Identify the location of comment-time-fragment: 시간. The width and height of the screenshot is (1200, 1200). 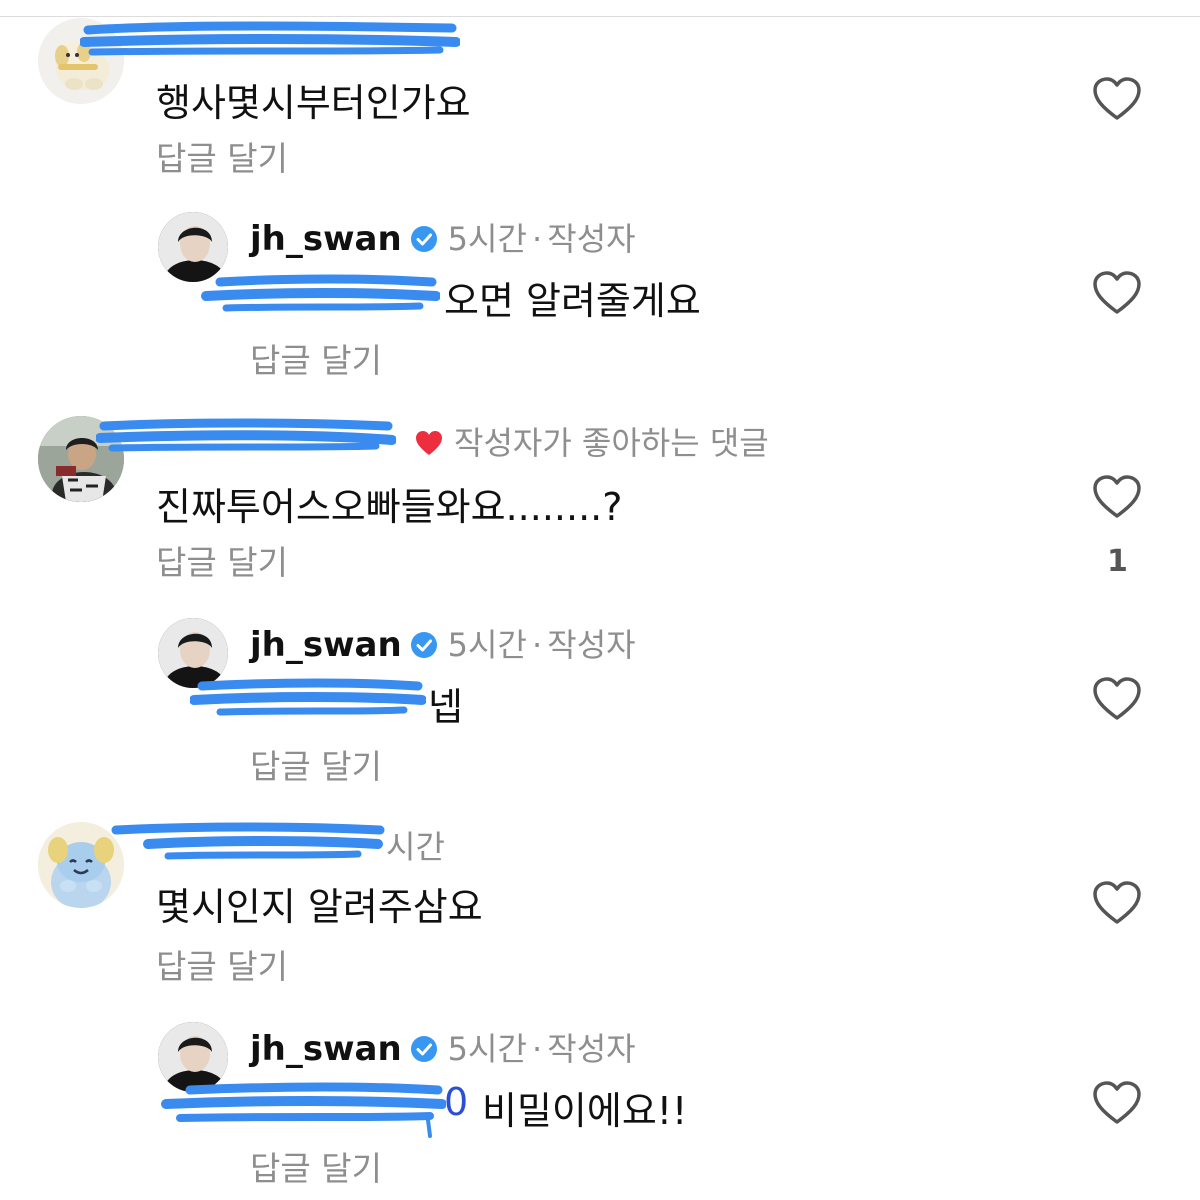
(415, 847).